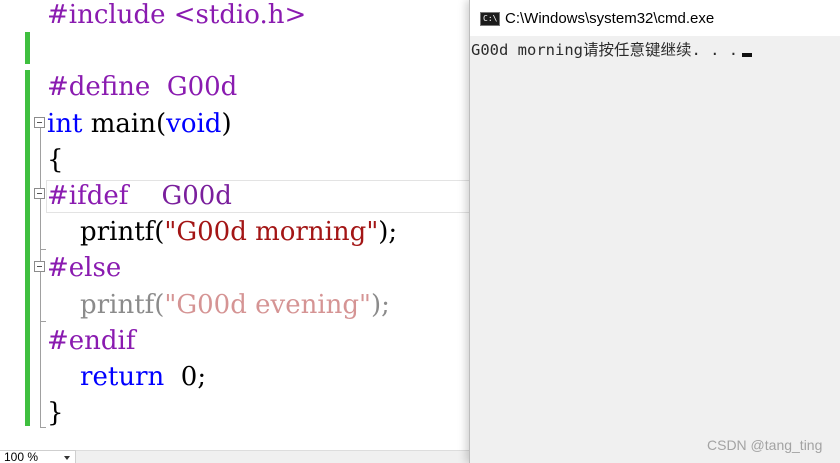 This screenshot has height=463, width=840. What do you see at coordinates (185, 377) in the screenshot?
I see `code-token: 0;` at bounding box center [185, 377].